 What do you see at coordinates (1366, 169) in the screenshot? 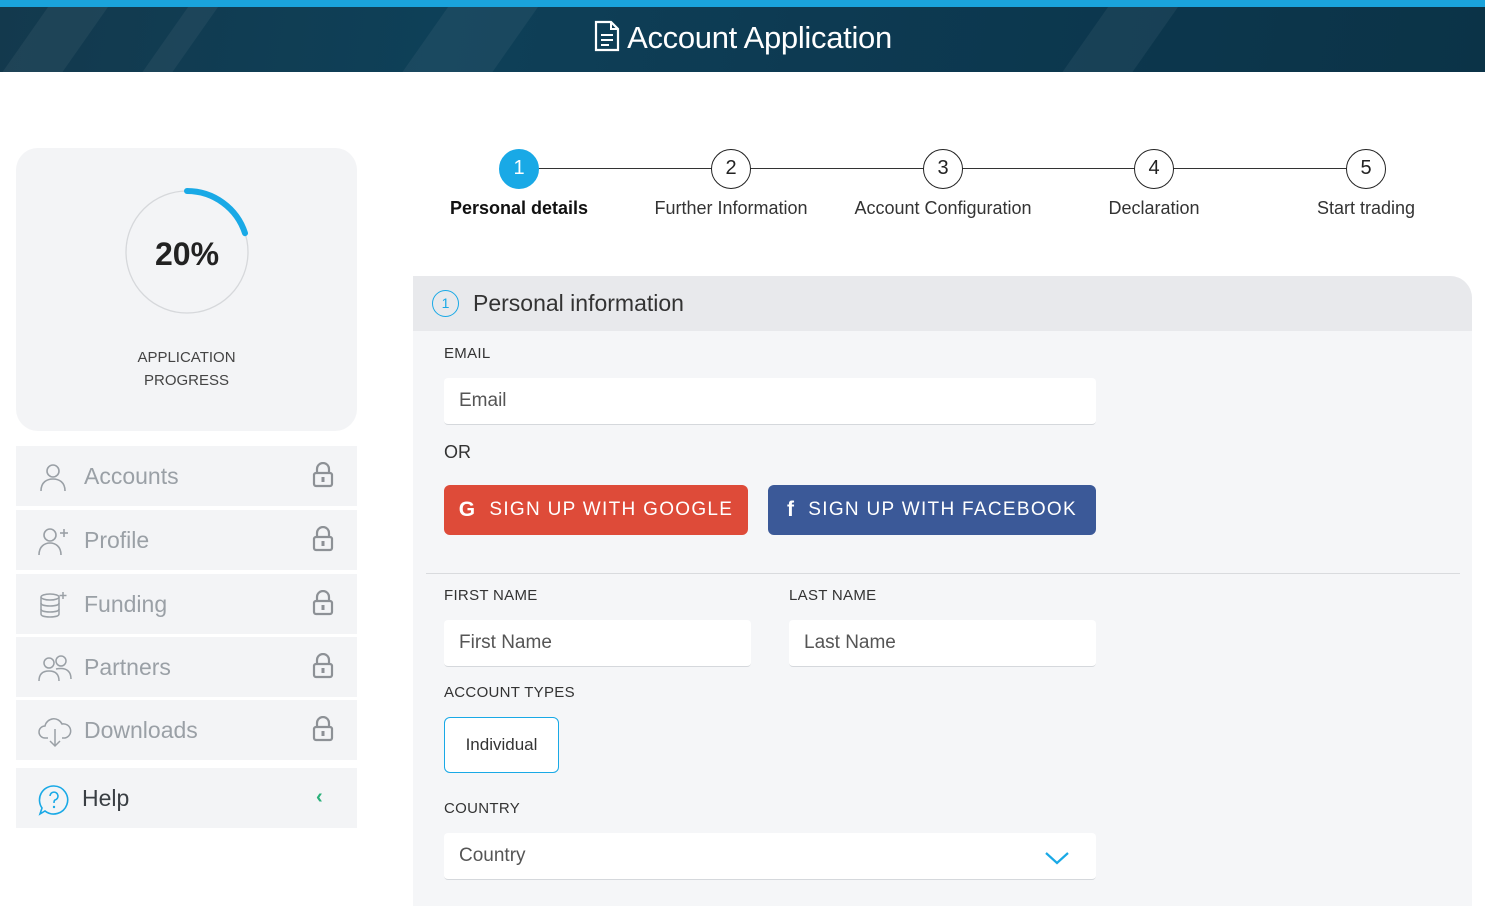
I see `step-number: 5` at bounding box center [1366, 169].